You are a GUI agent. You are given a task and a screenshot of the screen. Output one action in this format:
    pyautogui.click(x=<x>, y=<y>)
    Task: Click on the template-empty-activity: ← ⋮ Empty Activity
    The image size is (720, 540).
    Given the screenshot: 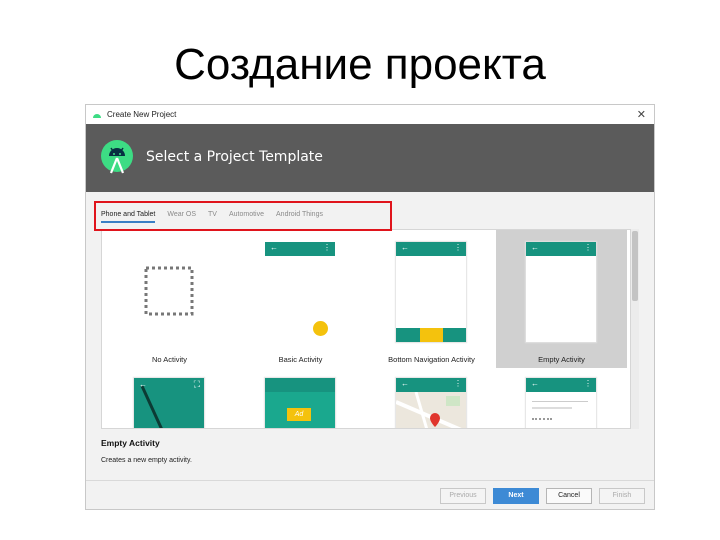 What is the action you would take?
    pyautogui.click(x=561, y=299)
    